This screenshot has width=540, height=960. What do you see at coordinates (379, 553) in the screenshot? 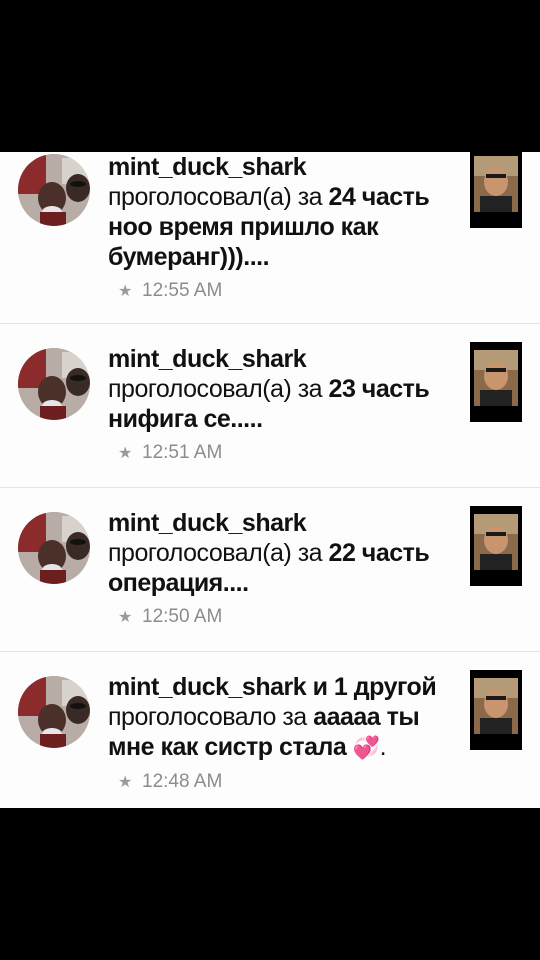
I see `chapter-link: 22 часть` at bounding box center [379, 553].